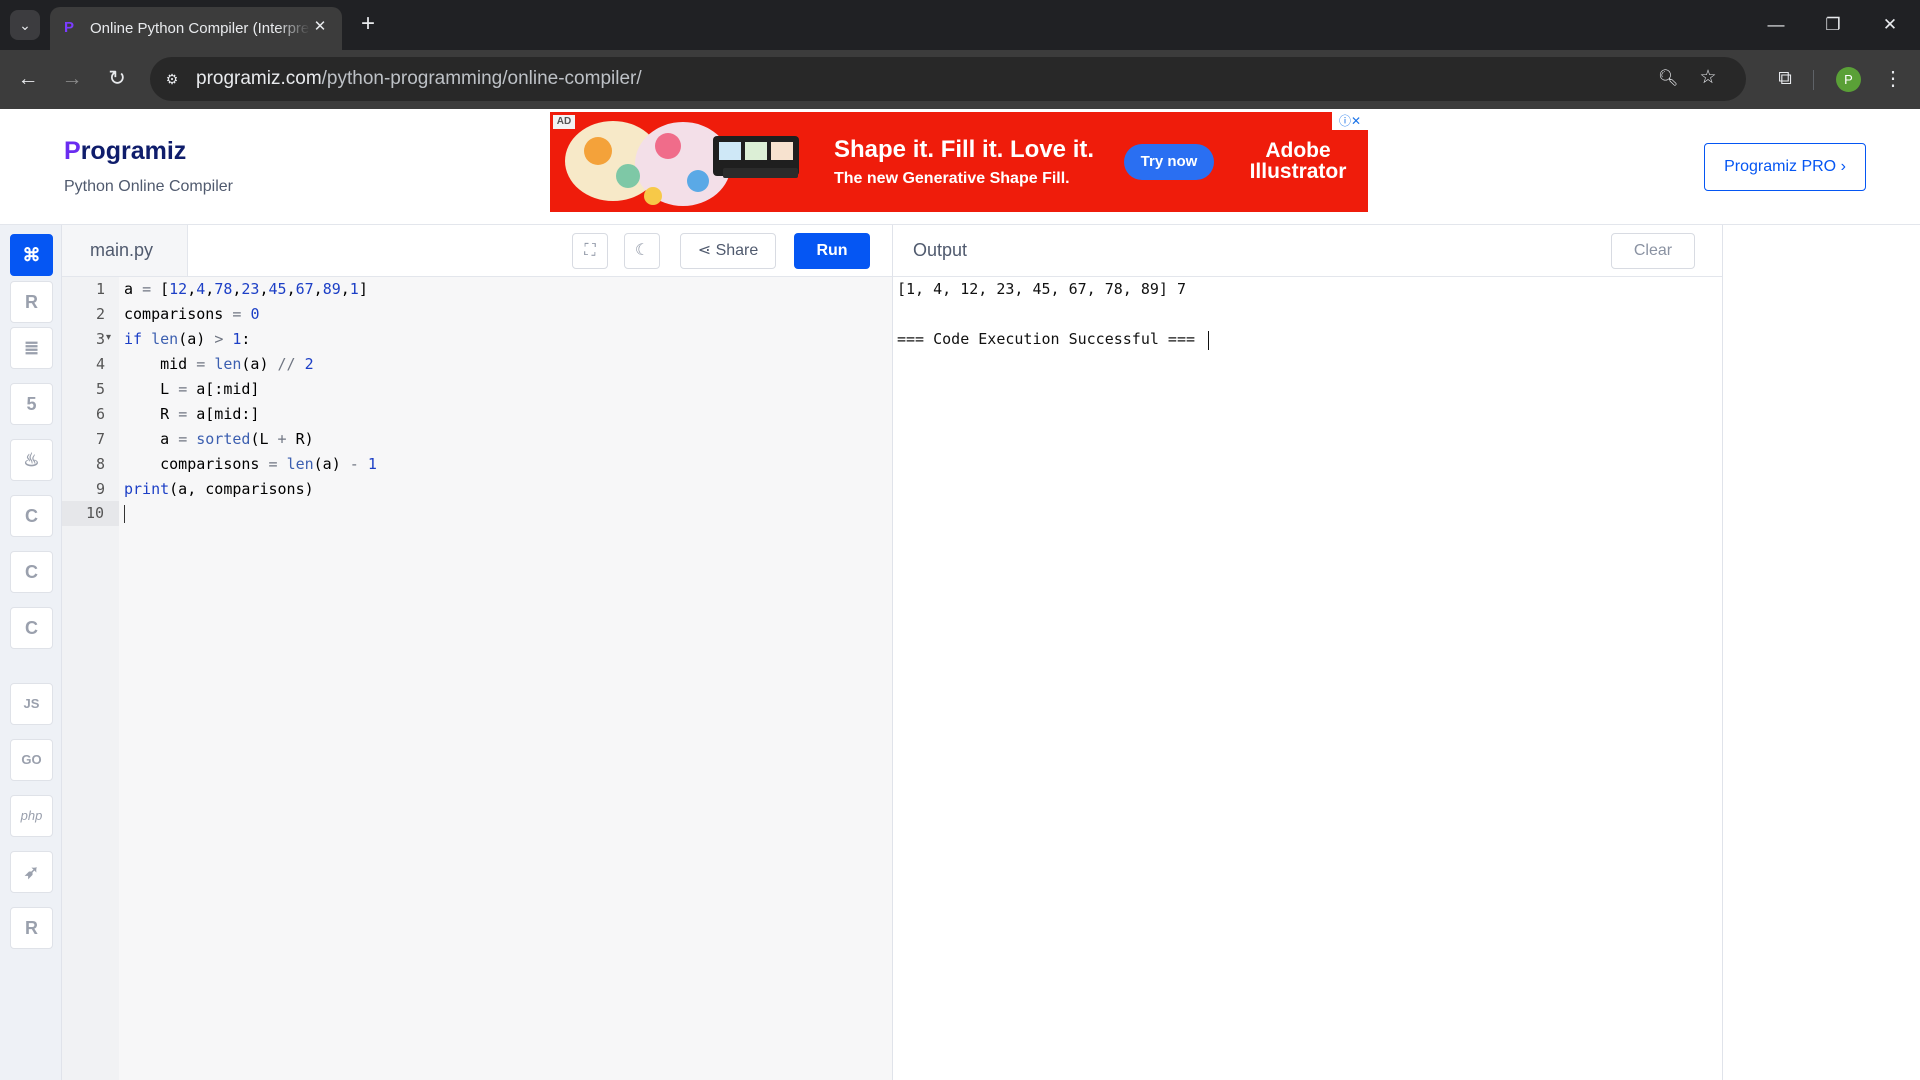  What do you see at coordinates (90, 678) in the screenshot?
I see `line-number-gutter: 1 2 3 4 5 6 7 8 9` at bounding box center [90, 678].